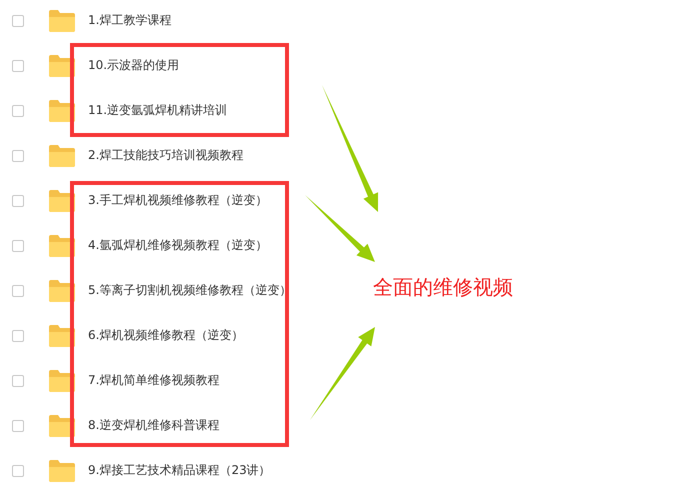  I want to click on folder-name: 11.逆变氩弧焊机精讲培训, so click(158, 110).